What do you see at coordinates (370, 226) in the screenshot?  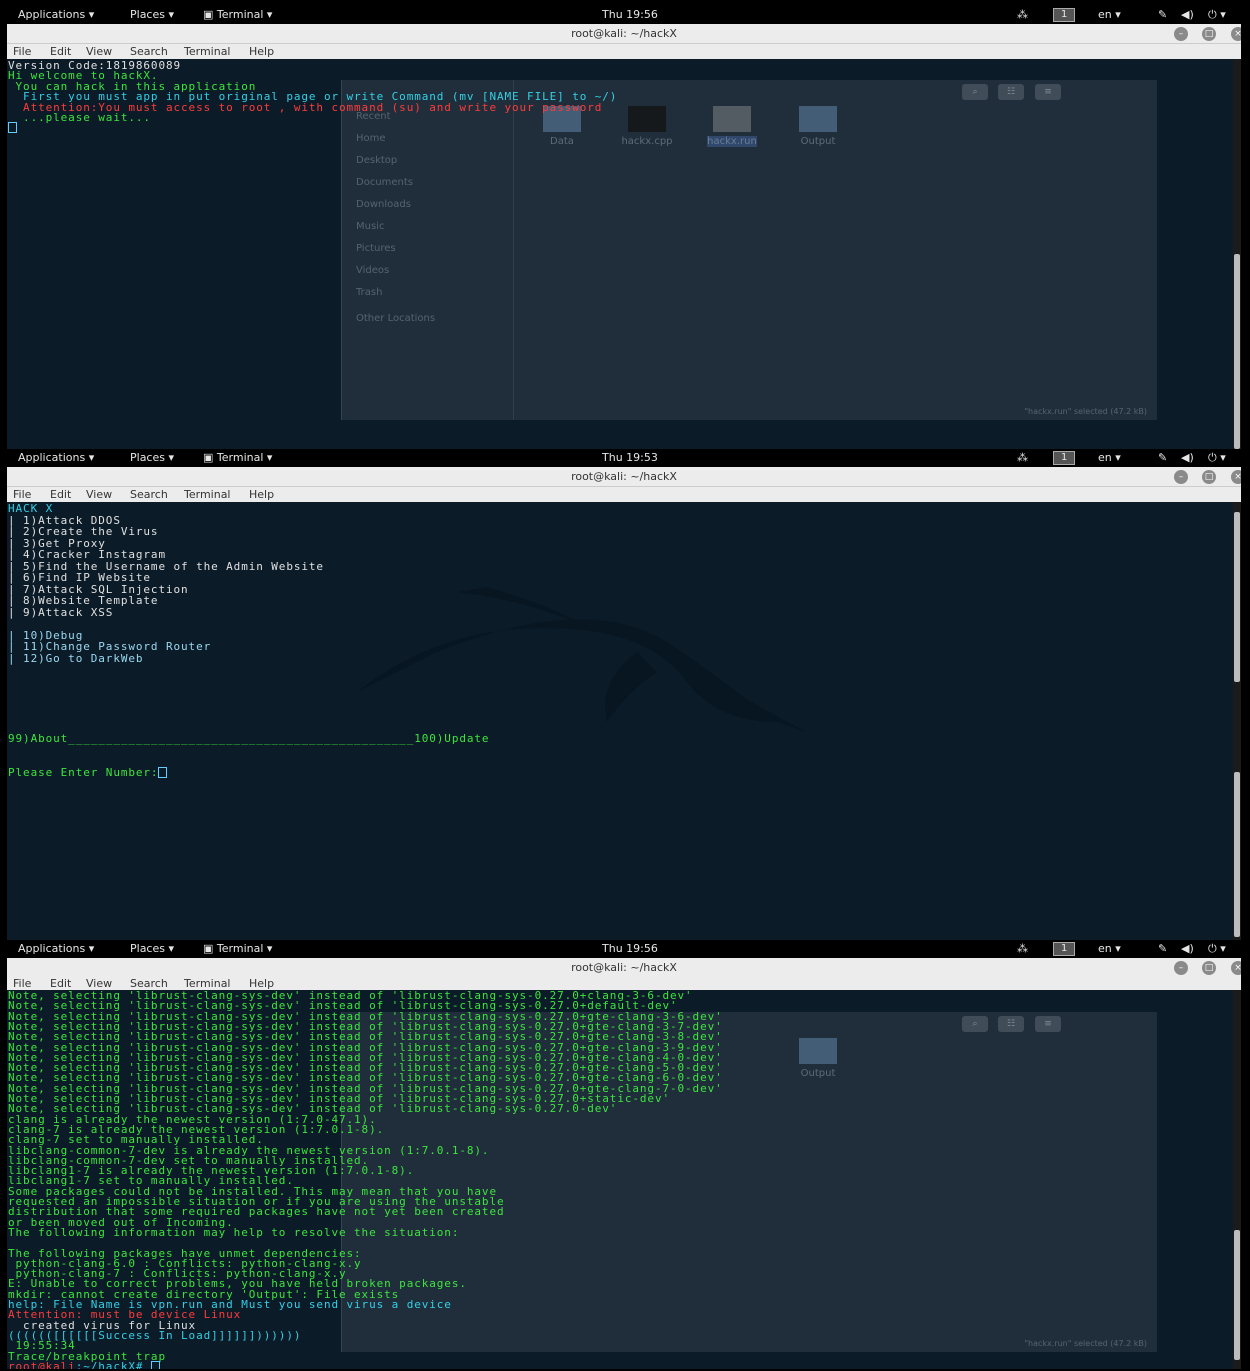 I see `sidebar-item-music: Music` at bounding box center [370, 226].